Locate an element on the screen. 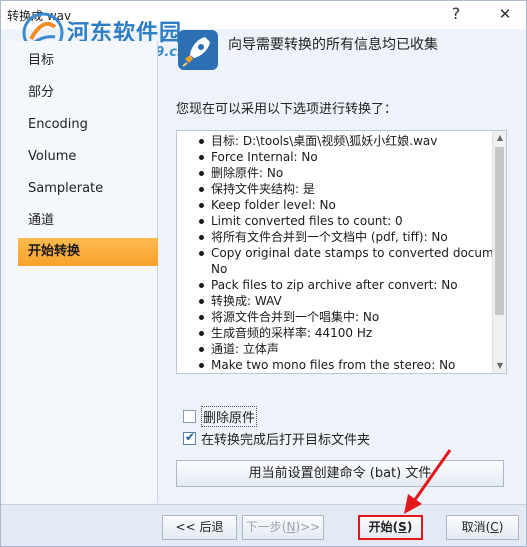 This screenshot has width=527, height=547. delete-original-checkbox is located at coordinates (189, 416).